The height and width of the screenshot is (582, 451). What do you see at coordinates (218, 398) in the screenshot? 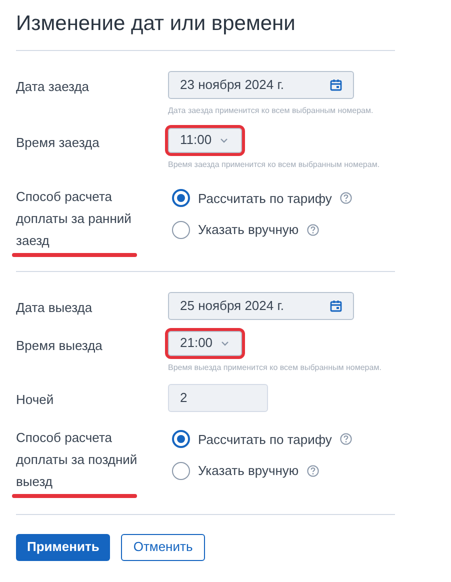
I see `nights-field: 2` at bounding box center [218, 398].